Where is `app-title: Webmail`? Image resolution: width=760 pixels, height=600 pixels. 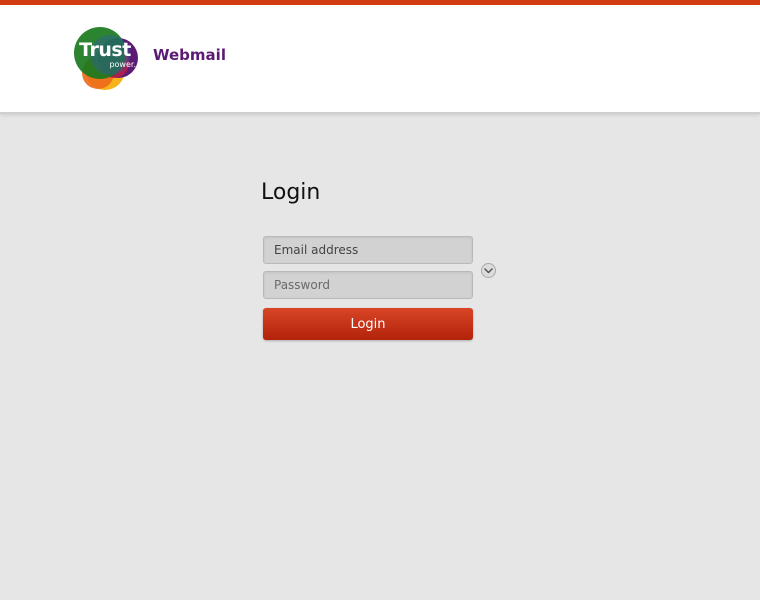
app-title: Webmail is located at coordinates (189, 55).